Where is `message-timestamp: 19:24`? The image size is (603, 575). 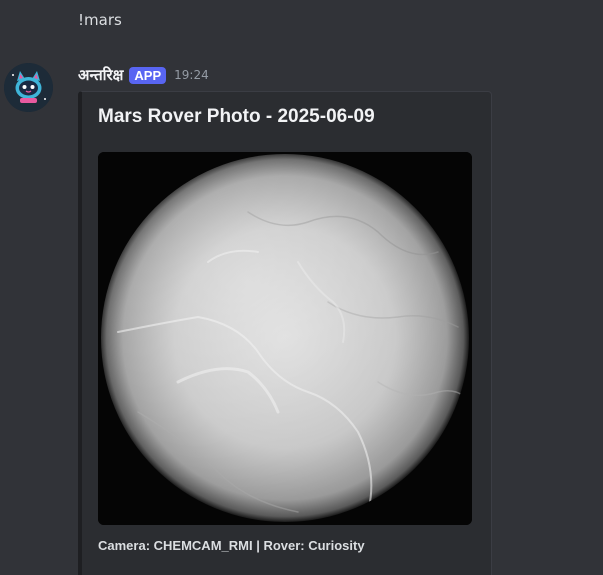
message-timestamp: 19:24 is located at coordinates (191, 75).